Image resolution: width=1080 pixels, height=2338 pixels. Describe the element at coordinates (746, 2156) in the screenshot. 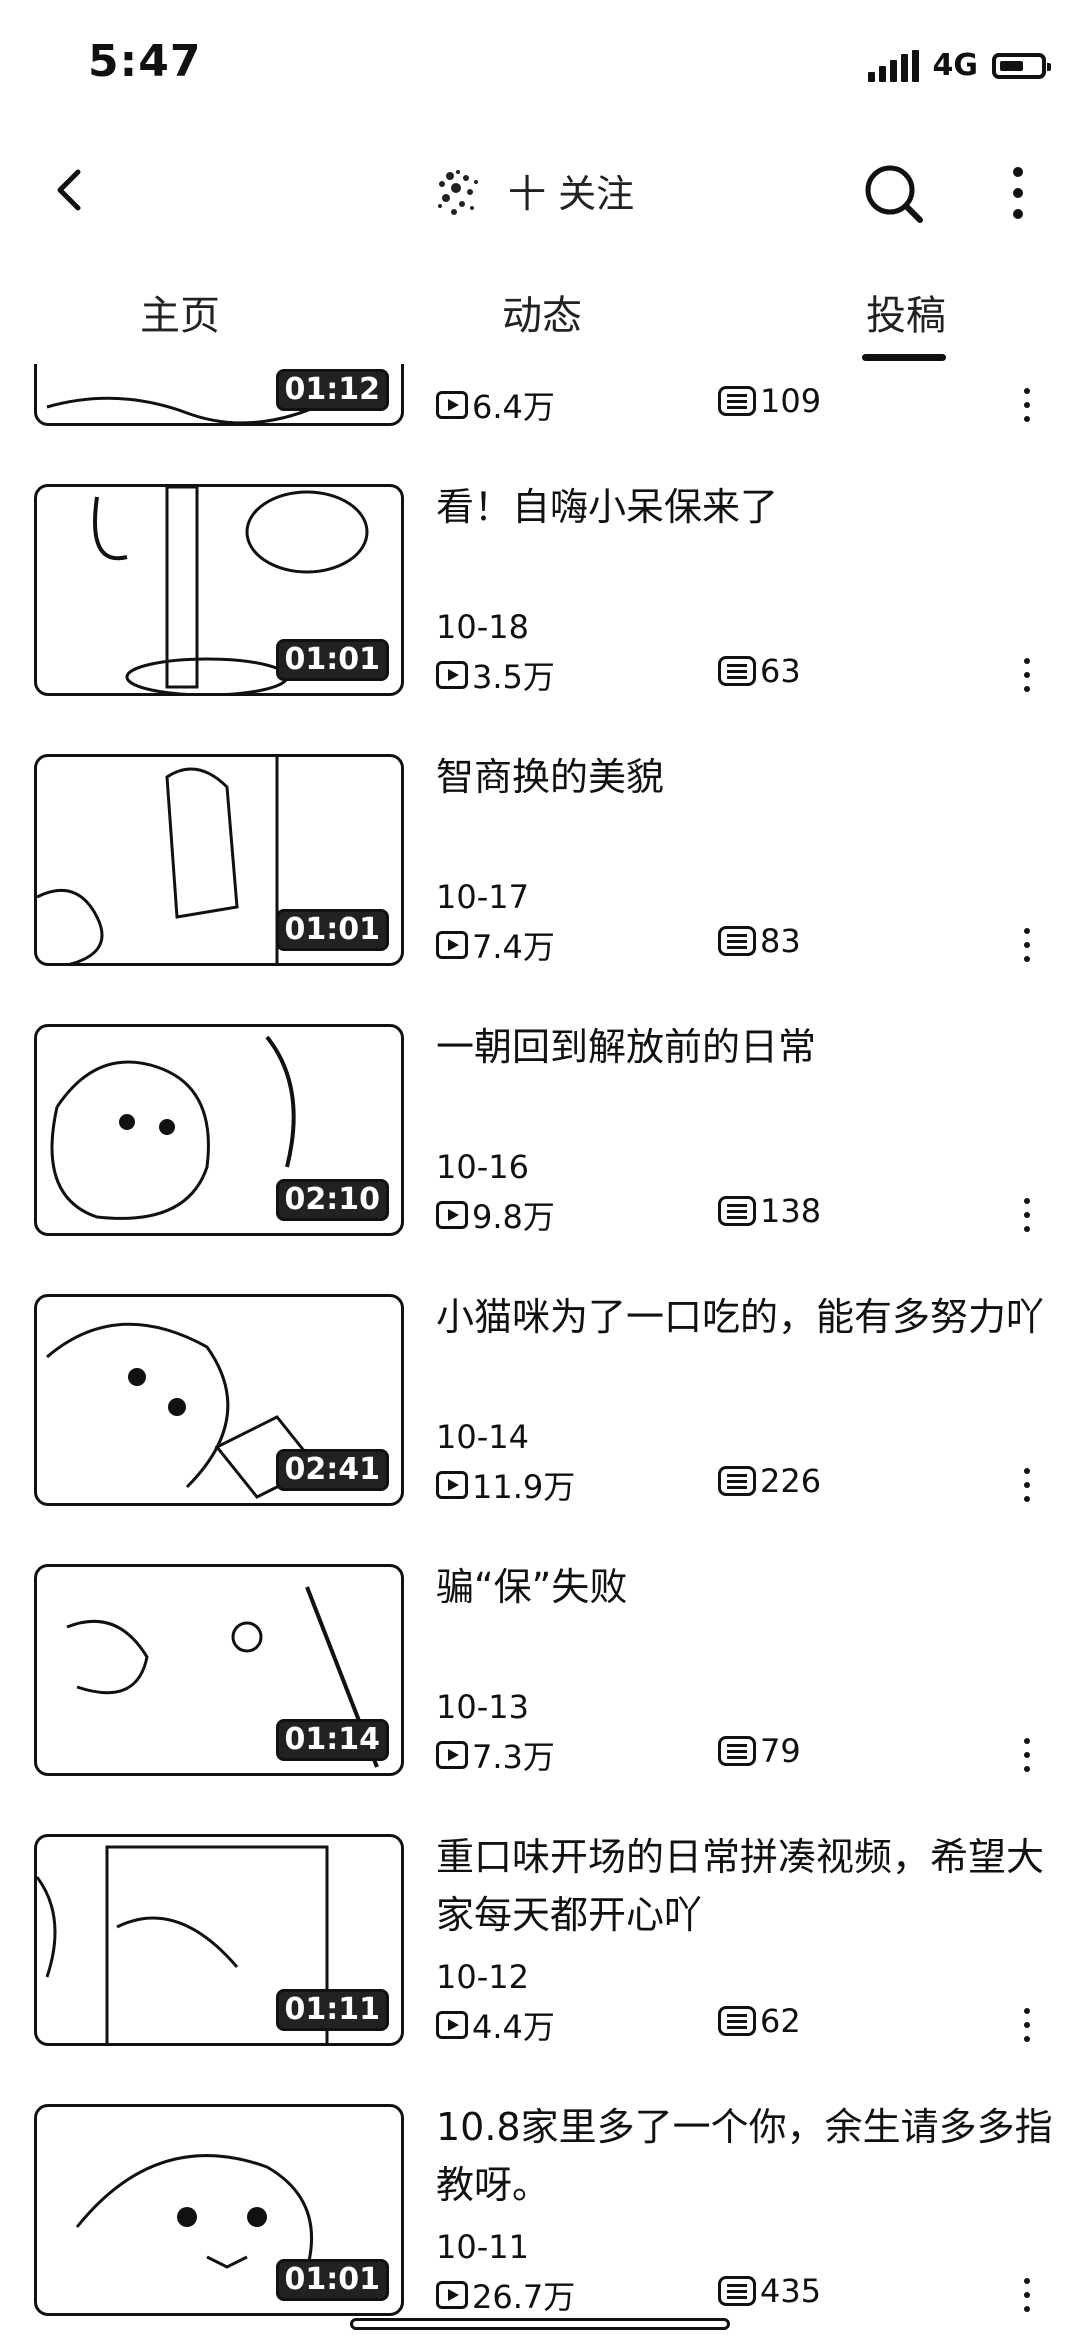

I see `video-title: 10.8家里多了一个你，余生请多多指教呀。` at that location.